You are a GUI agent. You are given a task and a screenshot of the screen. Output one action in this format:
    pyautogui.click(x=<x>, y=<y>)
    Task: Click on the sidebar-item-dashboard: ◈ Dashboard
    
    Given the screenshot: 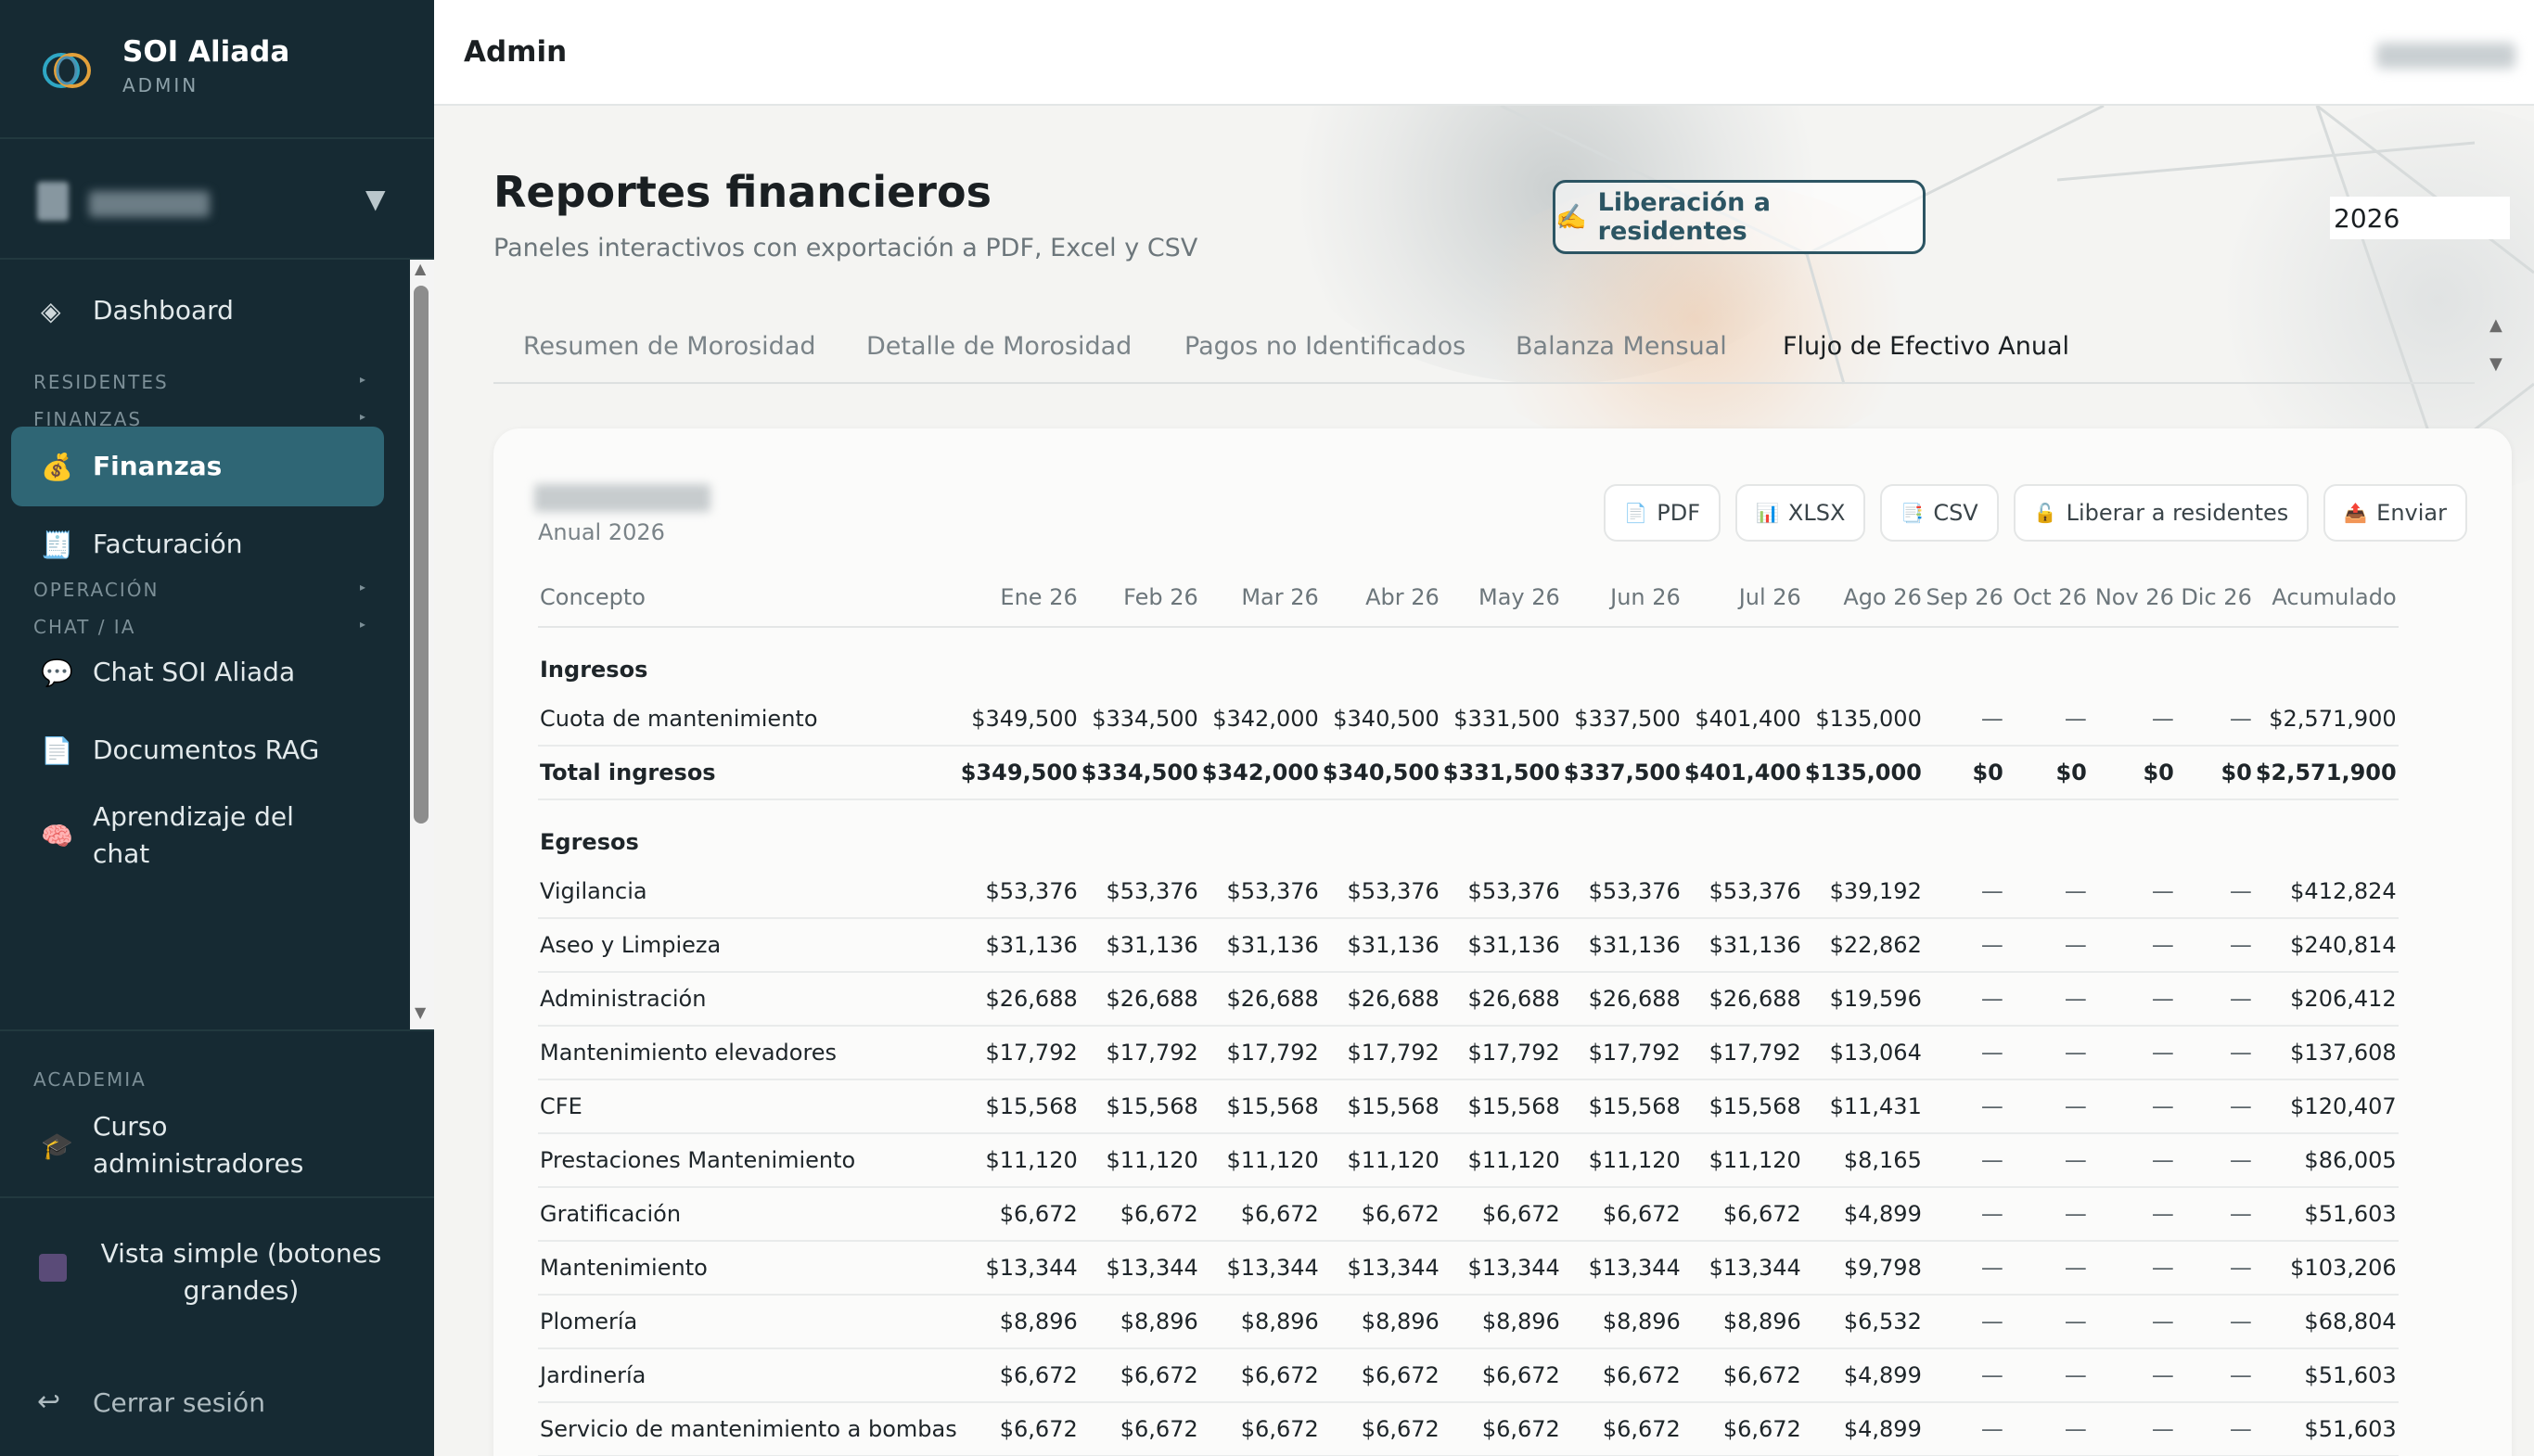 What is the action you would take?
    pyautogui.click(x=197, y=311)
    